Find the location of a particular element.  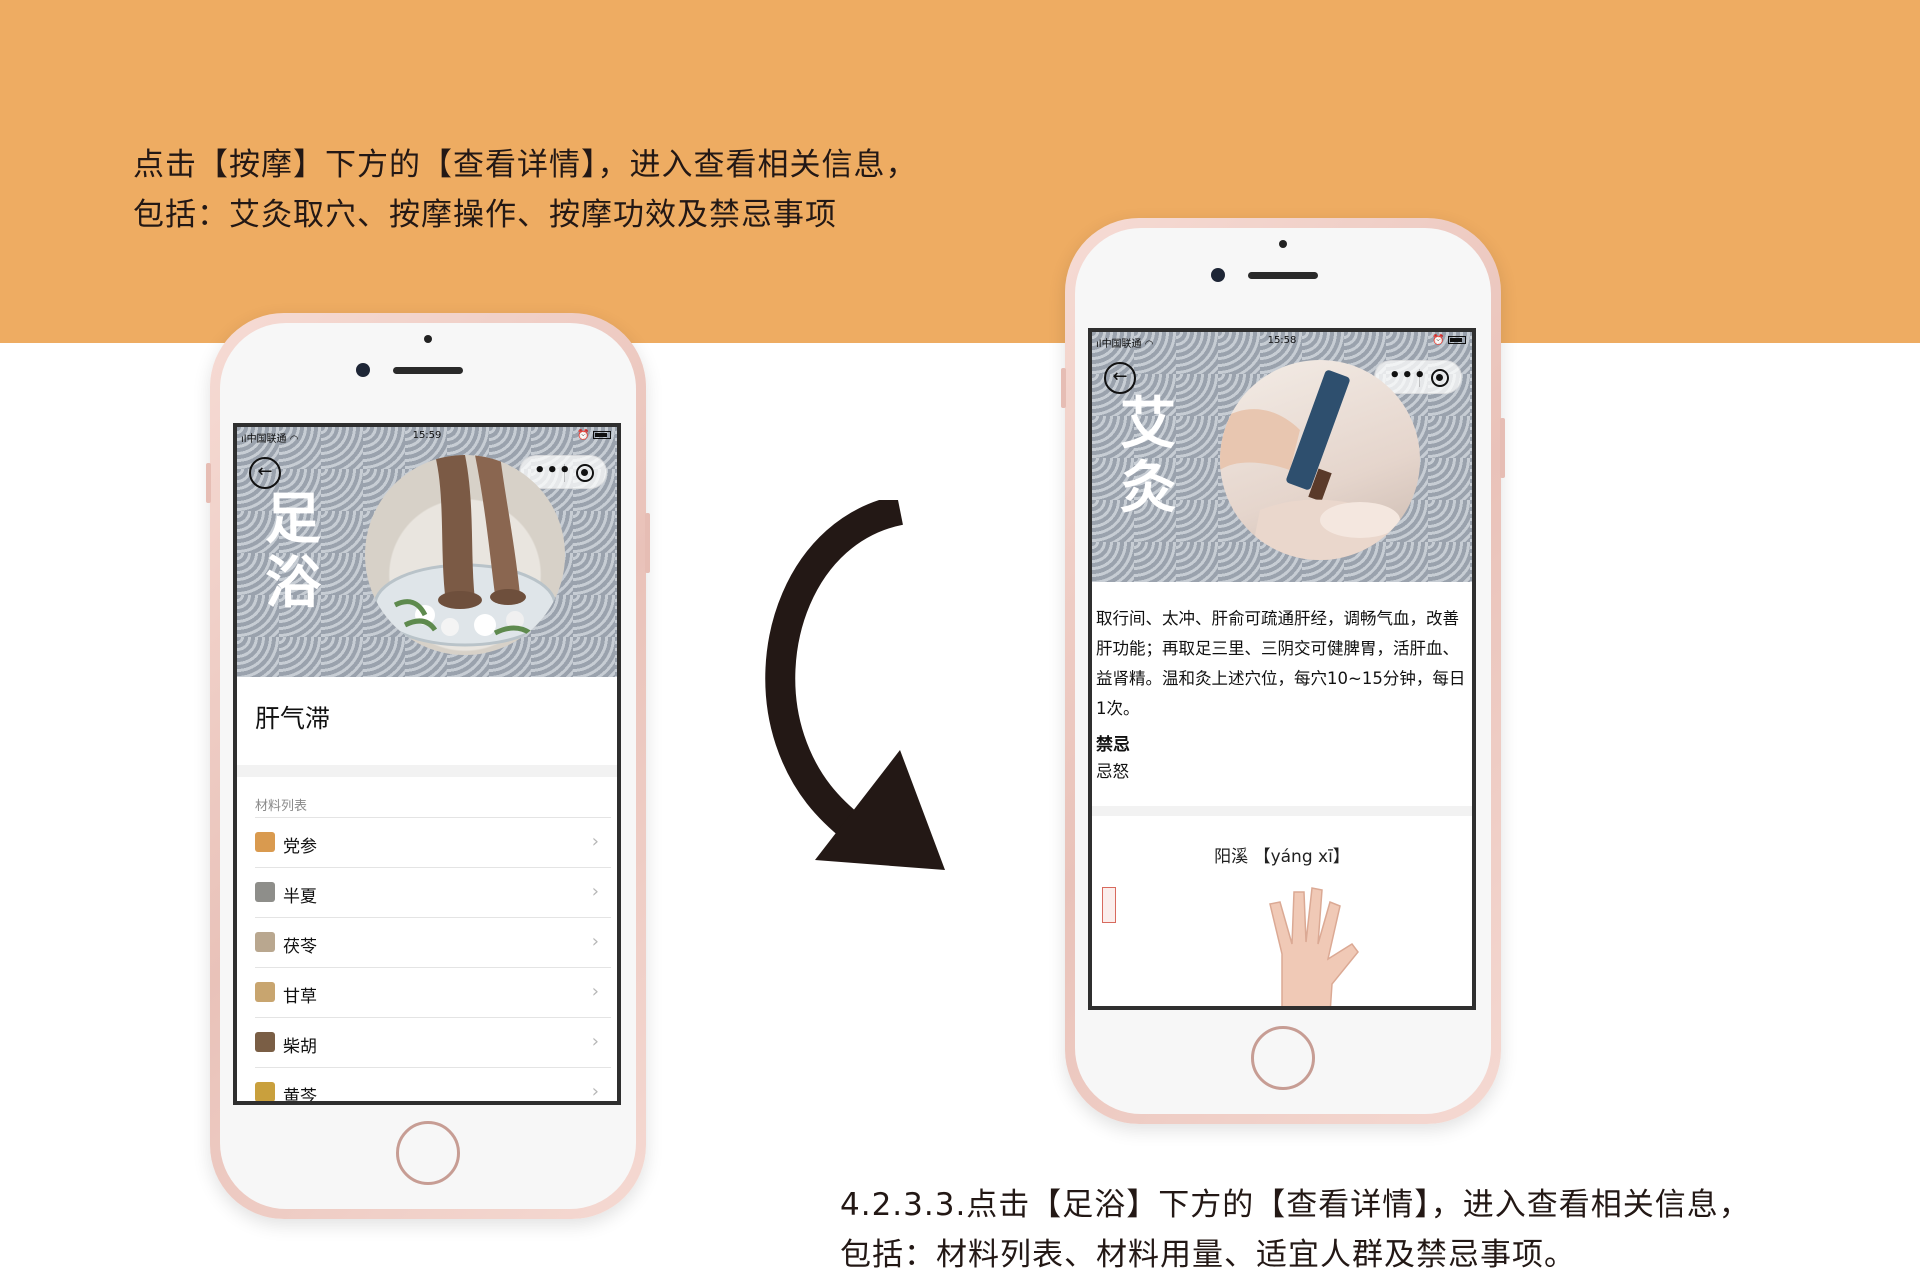

transition-arrow-icon is located at coordinates (855, 685).